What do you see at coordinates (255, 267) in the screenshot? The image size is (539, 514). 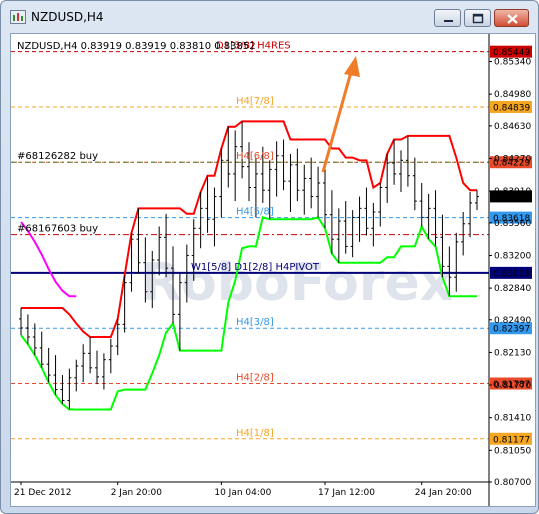 I see `level-label: W1[5/8] D1[2/8] H4PIVOT` at bounding box center [255, 267].